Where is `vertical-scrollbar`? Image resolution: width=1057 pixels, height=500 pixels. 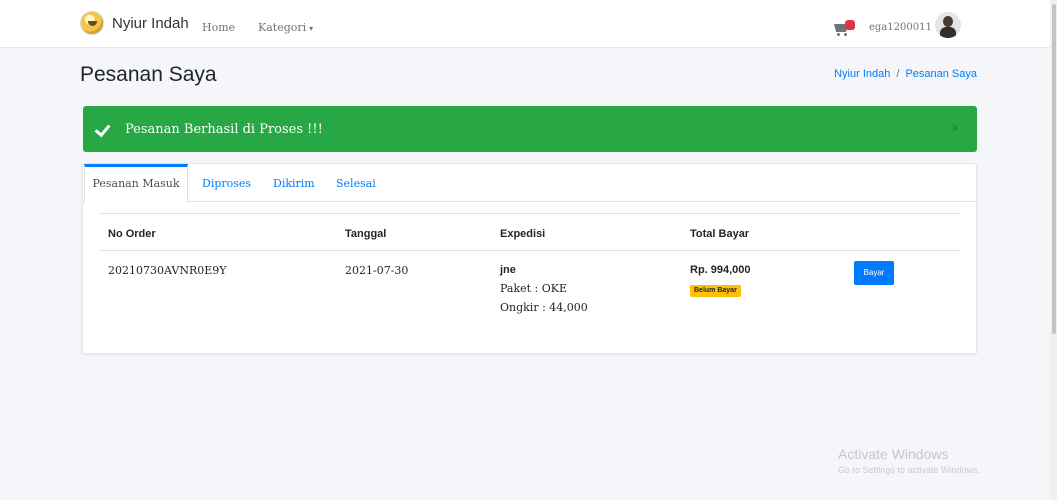 vertical-scrollbar is located at coordinates (1053, 250).